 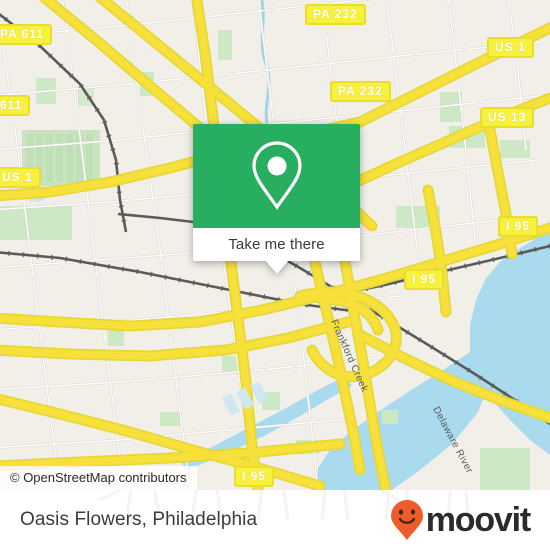 What do you see at coordinates (26, 34) in the screenshot?
I see `road-shield: PA 611` at bounding box center [26, 34].